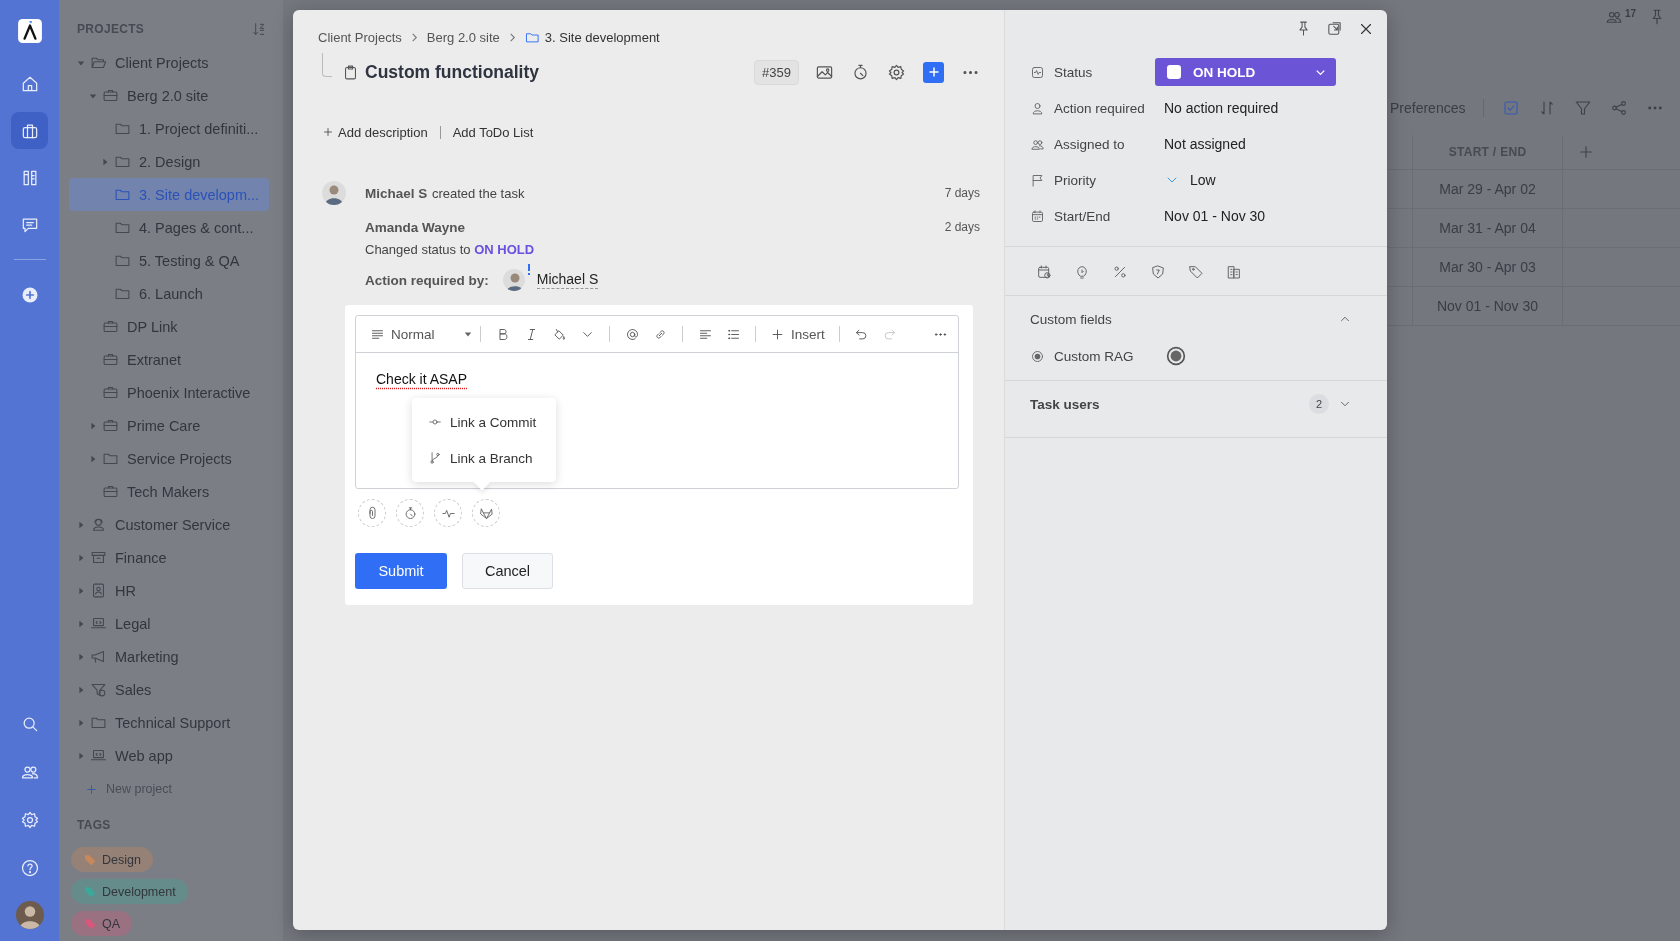 Image resolution: width=1680 pixels, height=941 pixels. What do you see at coordinates (169, 623) in the screenshot?
I see `tree-item: Legal` at bounding box center [169, 623].